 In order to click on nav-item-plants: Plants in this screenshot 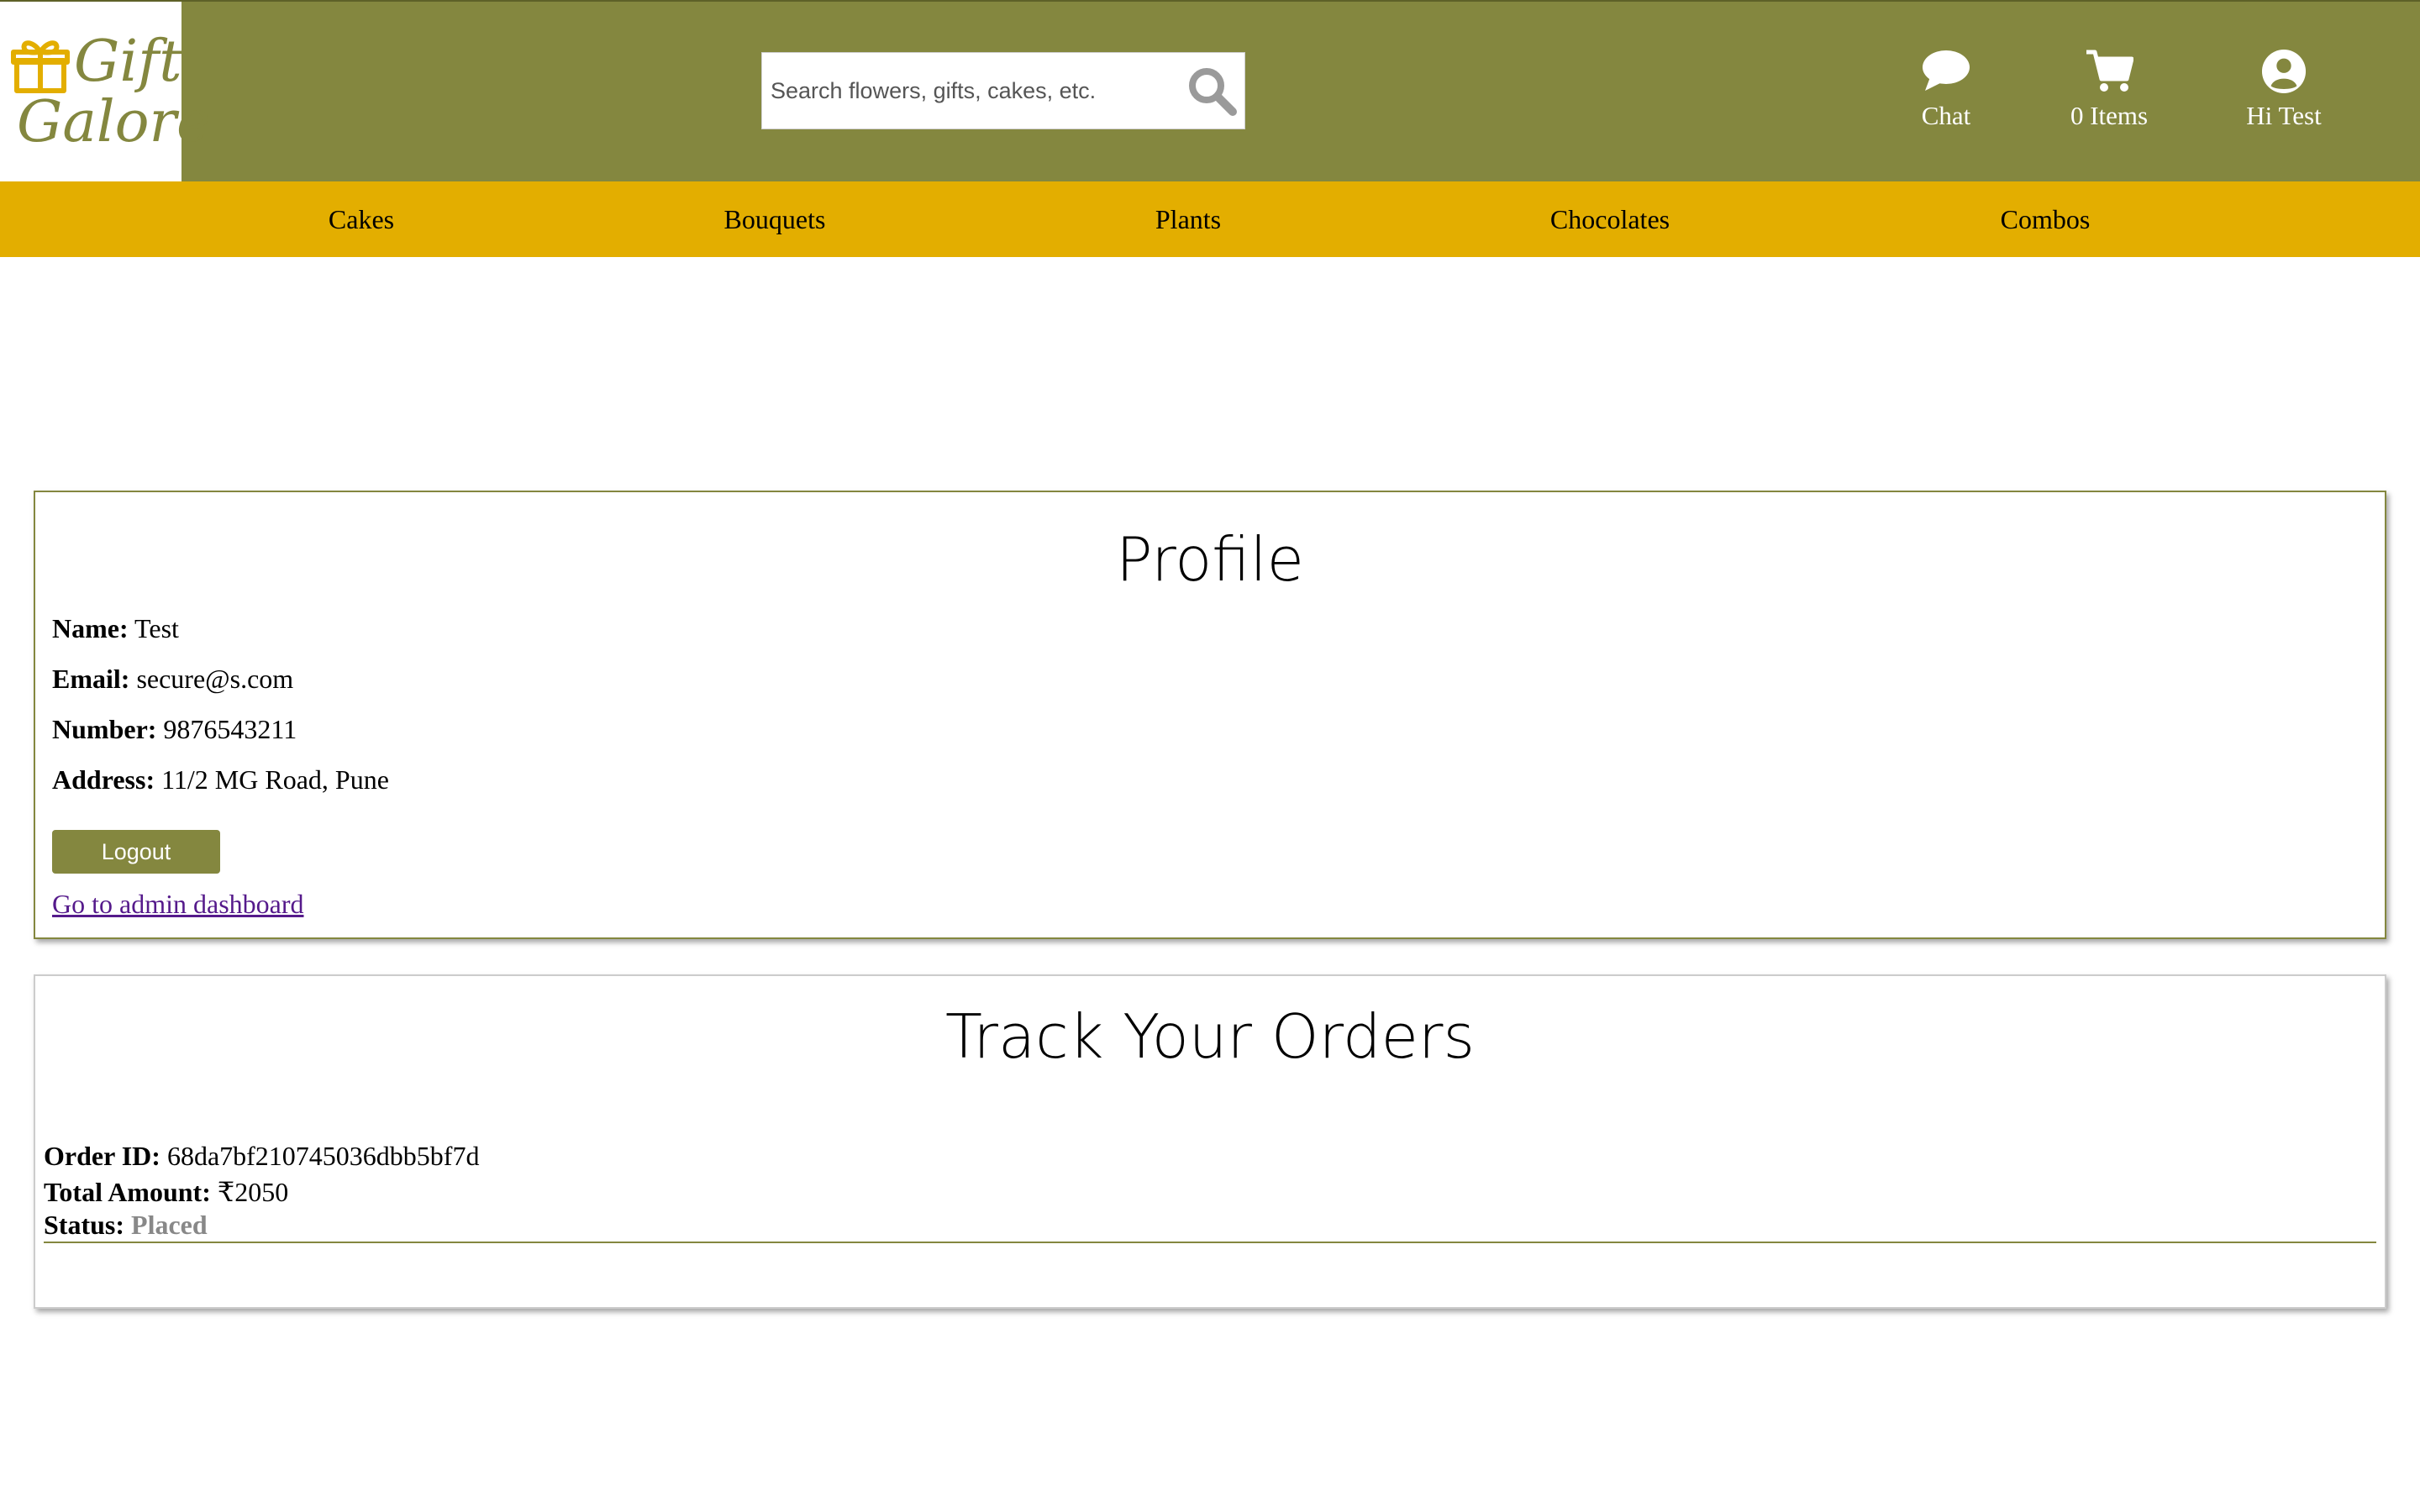, I will do `click(1188, 219)`.